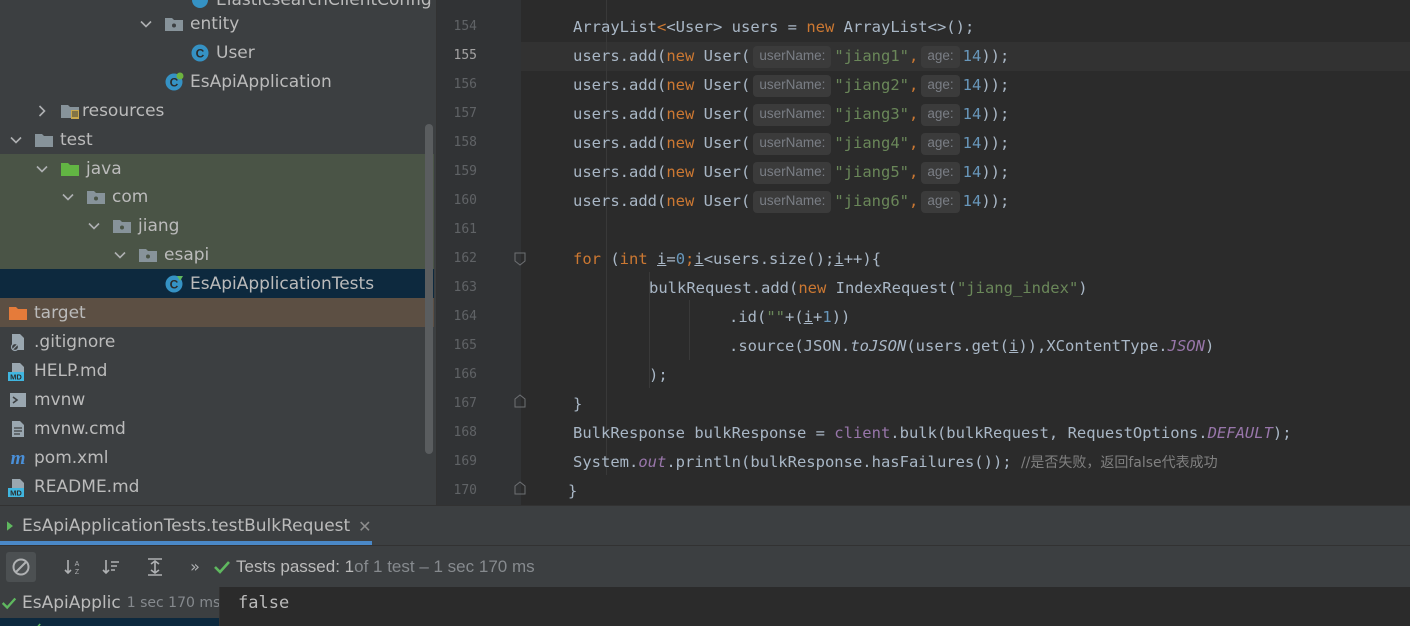  What do you see at coordinates (815, 606) in the screenshot?
I see `console-output-panel: false` at bounding box center [815, 606].